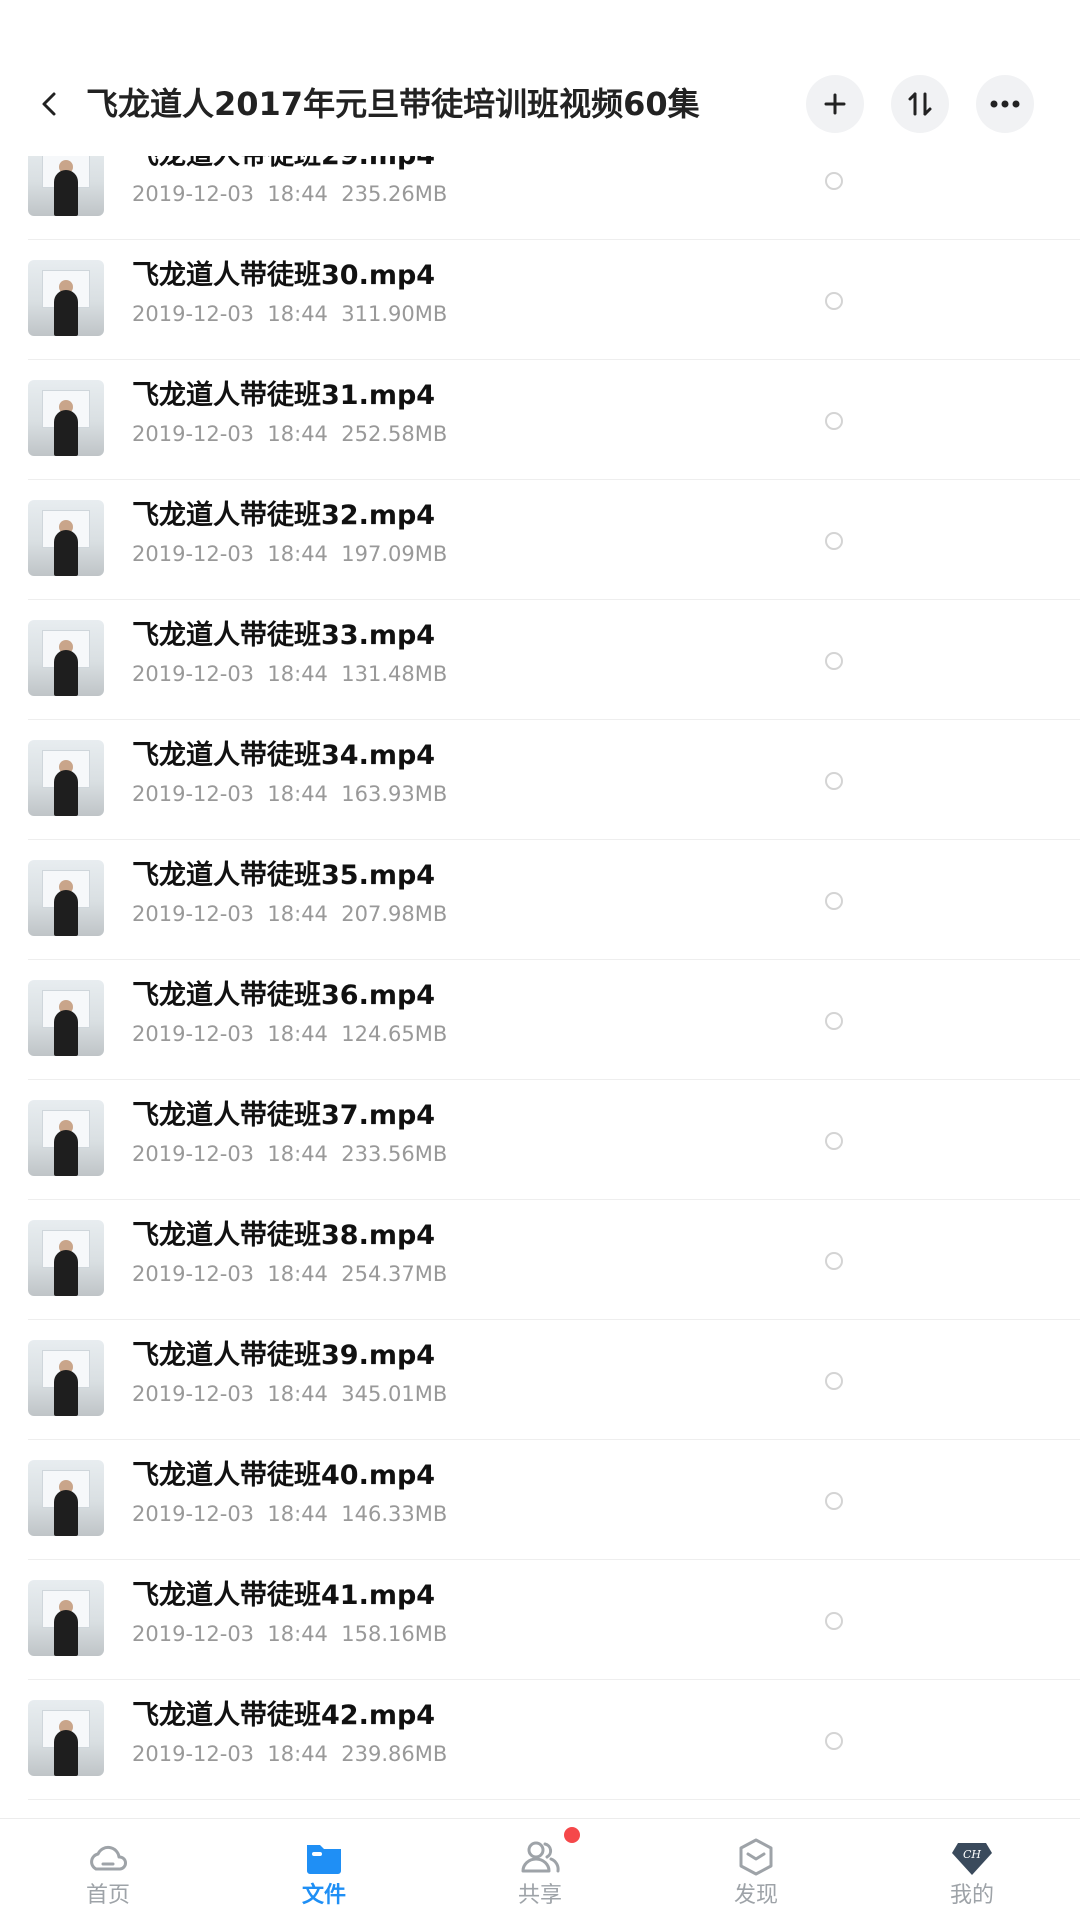 The image size is (1080, 1921). I want to click on more-button, so click(1005, 104).